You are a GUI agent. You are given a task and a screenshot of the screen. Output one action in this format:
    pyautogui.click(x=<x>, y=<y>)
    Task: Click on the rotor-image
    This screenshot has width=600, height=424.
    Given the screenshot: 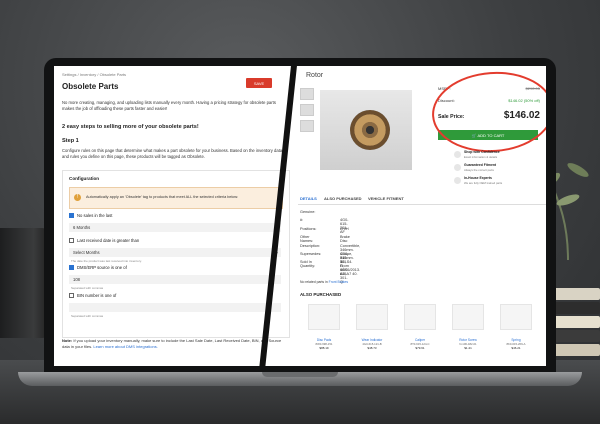 What is the action you would take?
    pyautogui.click(x=370, y=130)
    